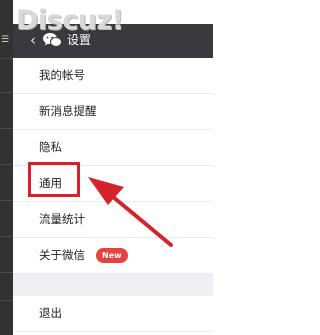  I want to click on discuz-watermark-logo: Discuz!, so click(70, 20).